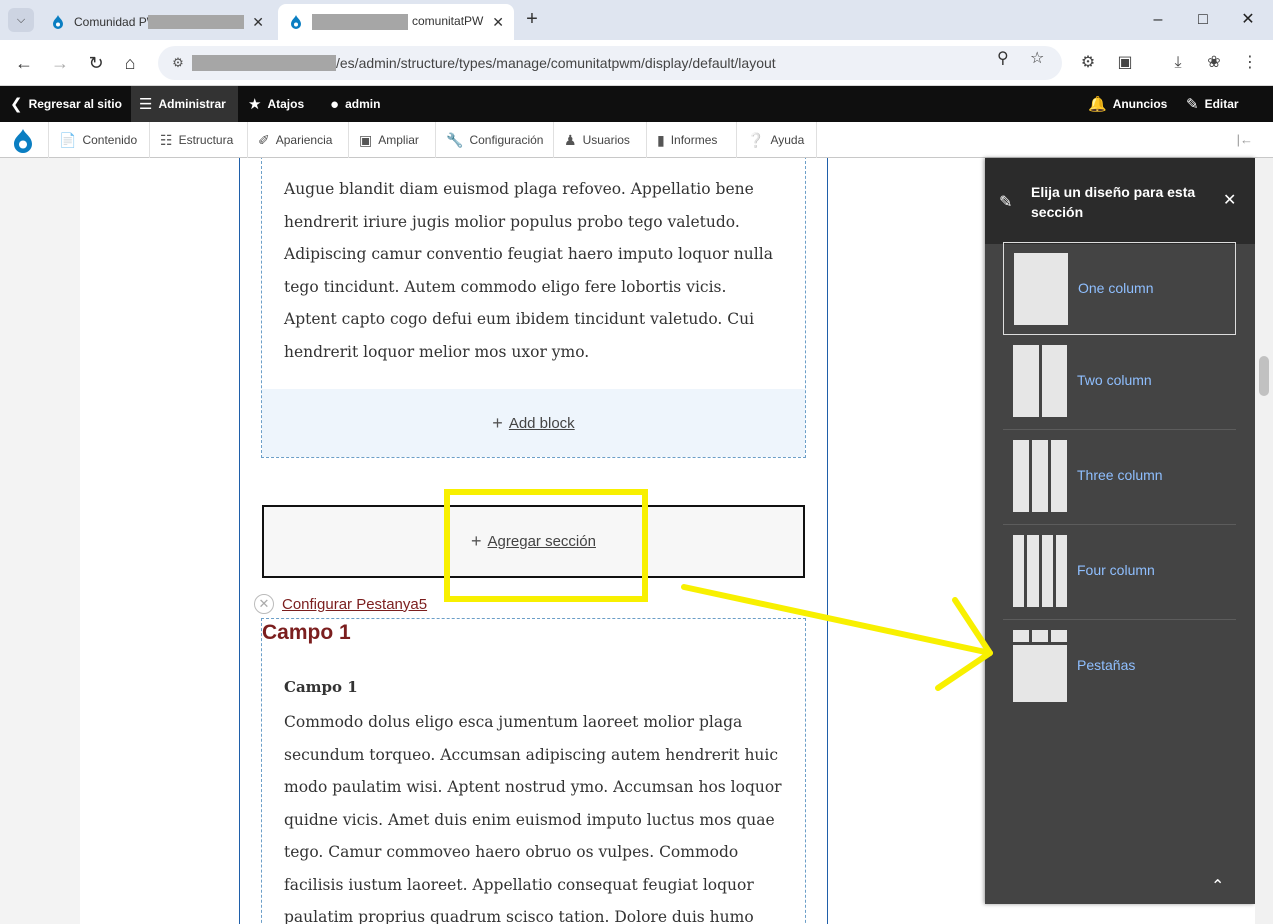 Image resolution: width=1273 pixels, height=924 pixels. I want to click on menu-item-extend: ▣ Ampliar, so click(392, 140).